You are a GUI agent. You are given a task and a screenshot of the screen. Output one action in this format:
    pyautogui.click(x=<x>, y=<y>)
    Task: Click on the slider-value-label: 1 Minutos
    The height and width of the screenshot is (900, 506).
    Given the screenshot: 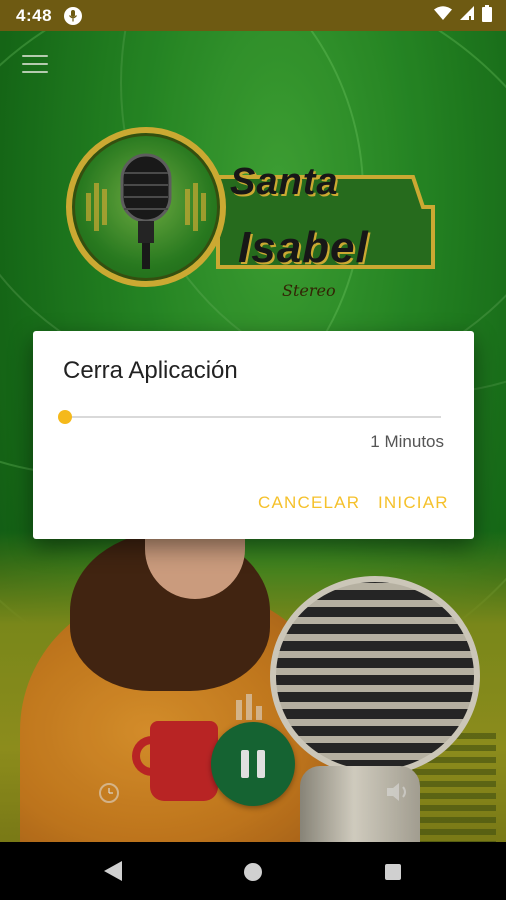 What is the action you would take?
    pyautogui.click(x=407, y=441)
    